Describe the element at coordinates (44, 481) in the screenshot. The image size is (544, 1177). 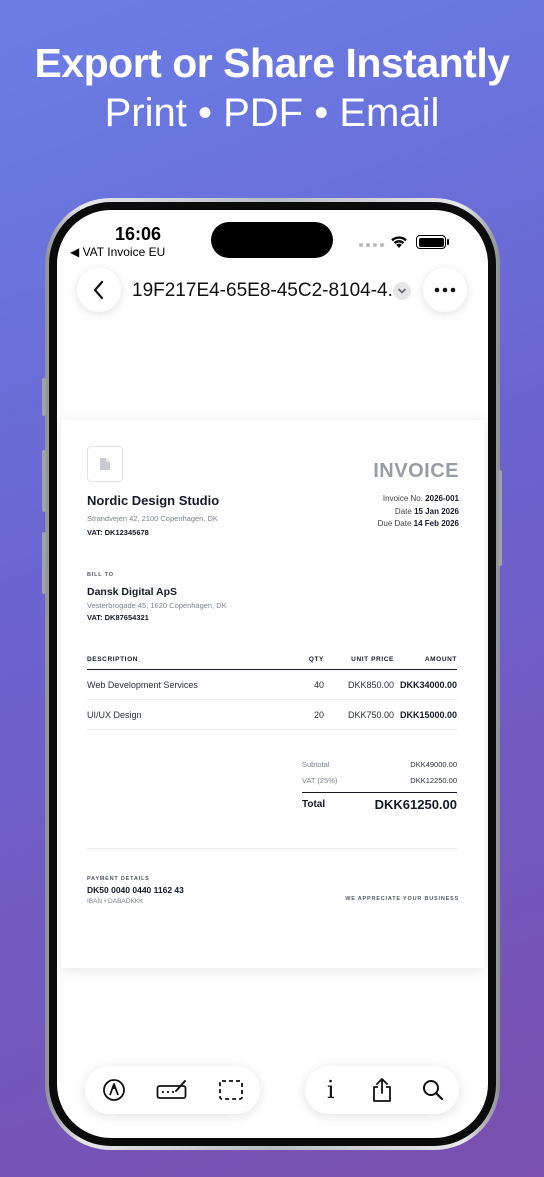
I see `volume-up-button` at that location.